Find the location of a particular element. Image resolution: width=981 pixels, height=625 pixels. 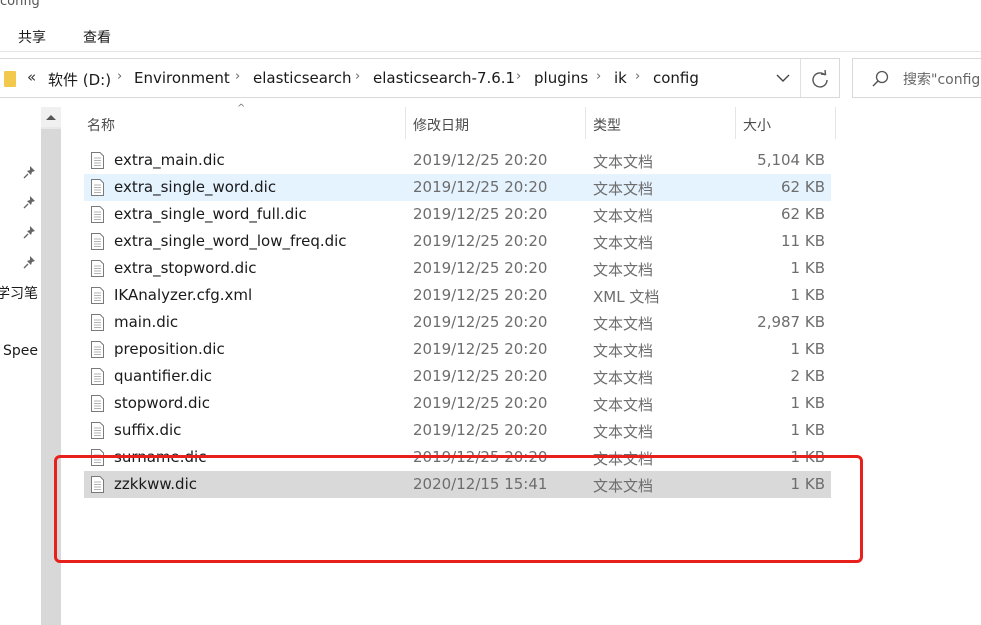

file-size: 5,104 KB is located at coordinates (791, 160).